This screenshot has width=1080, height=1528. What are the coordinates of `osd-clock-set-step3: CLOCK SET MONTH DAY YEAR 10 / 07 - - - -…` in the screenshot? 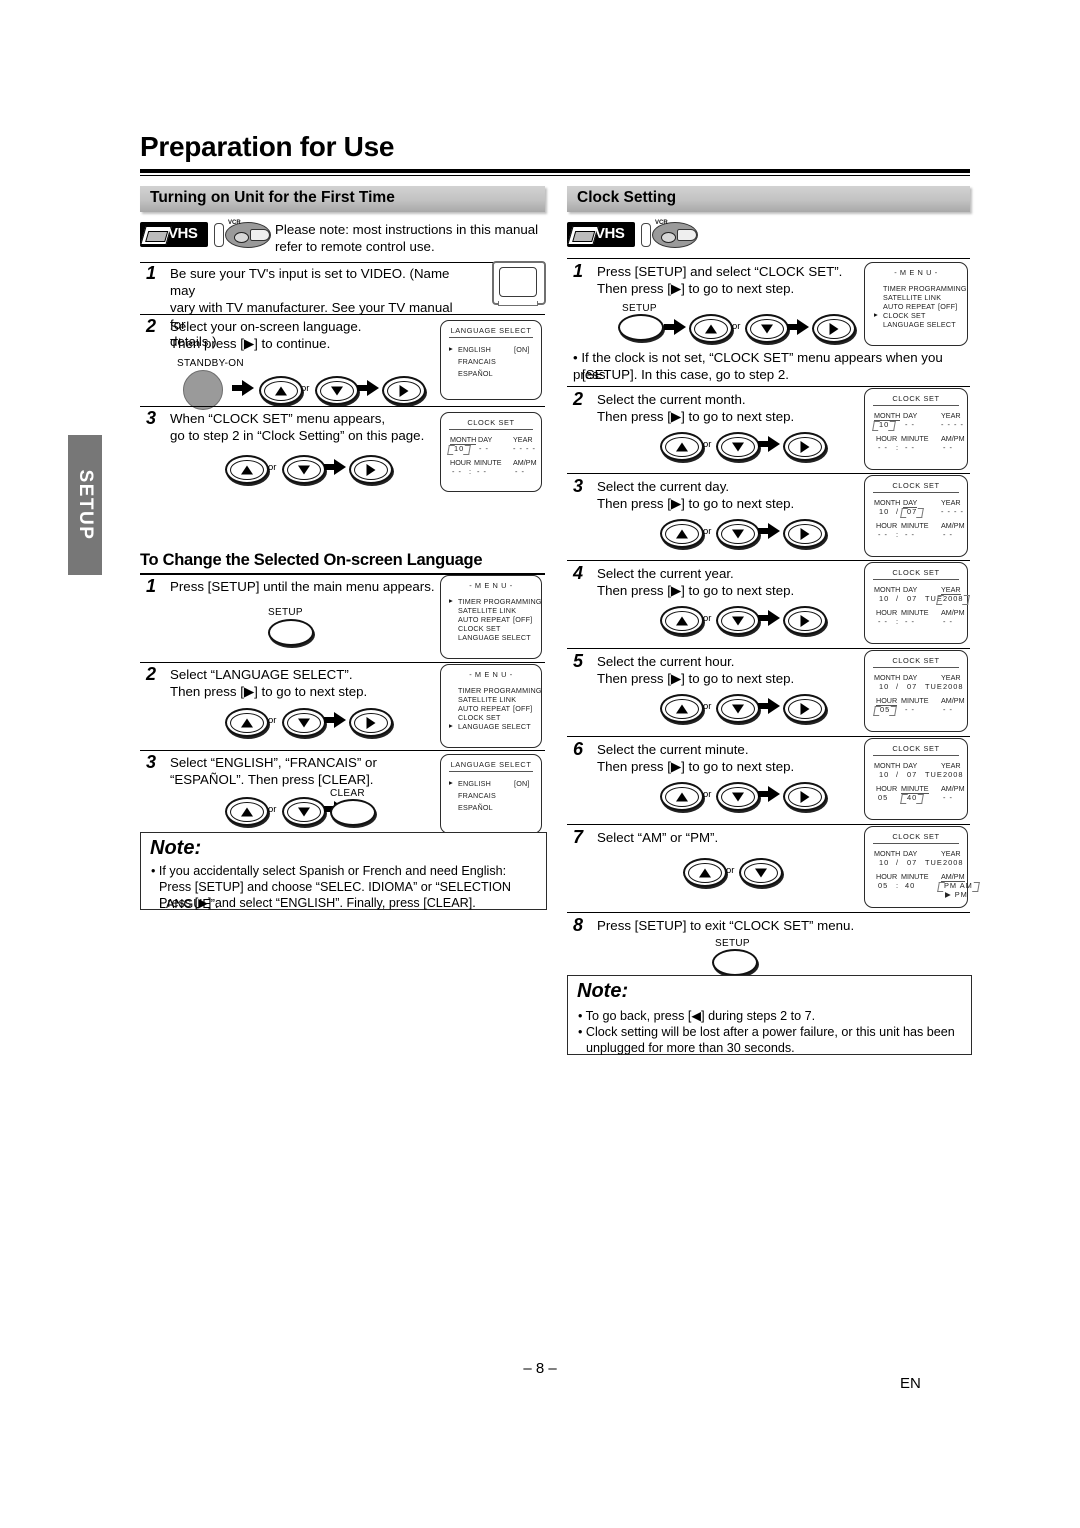 It's located at (916, 516).